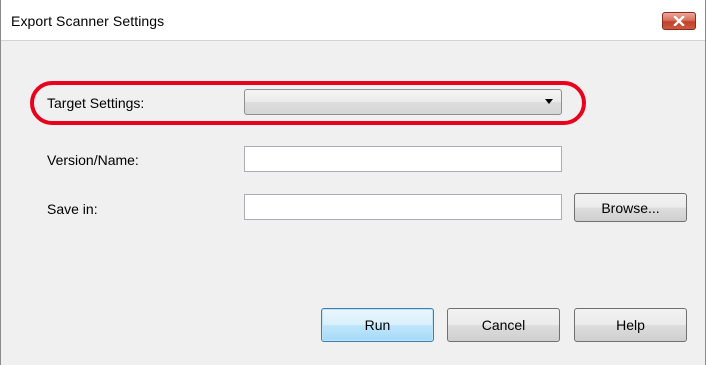 The width and height of the screenshot is (706, 365). I want to click on help-button: Help, so click(630, 325).